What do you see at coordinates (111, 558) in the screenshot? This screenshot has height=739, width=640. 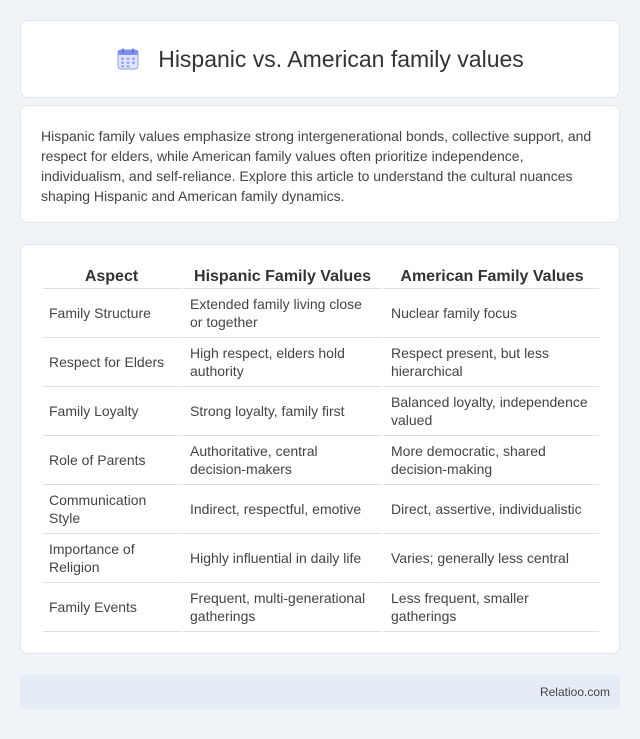 I see `aspect-cell: Importance of Religion` at bounding box center [111, 558].